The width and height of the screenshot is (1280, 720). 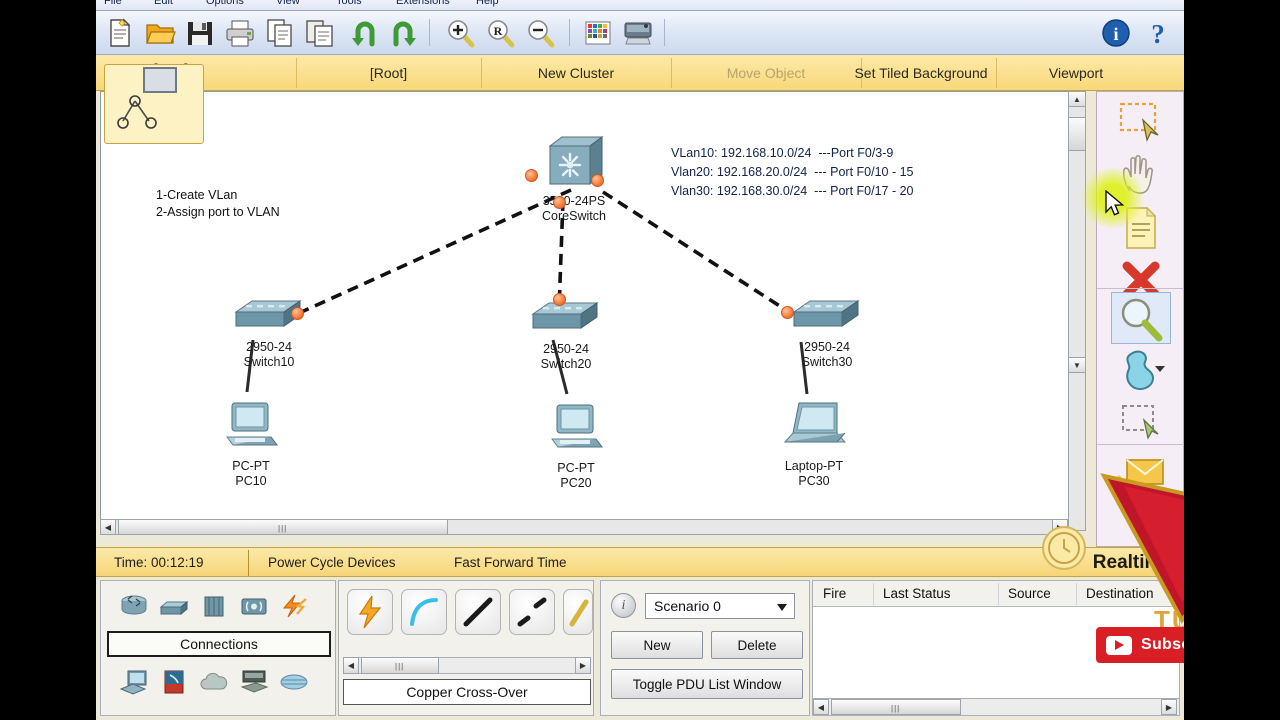 What do you see at coordinates (424, 612) in the screenshot?
I see `console-cable-icon` at bounding box center [424, 612].